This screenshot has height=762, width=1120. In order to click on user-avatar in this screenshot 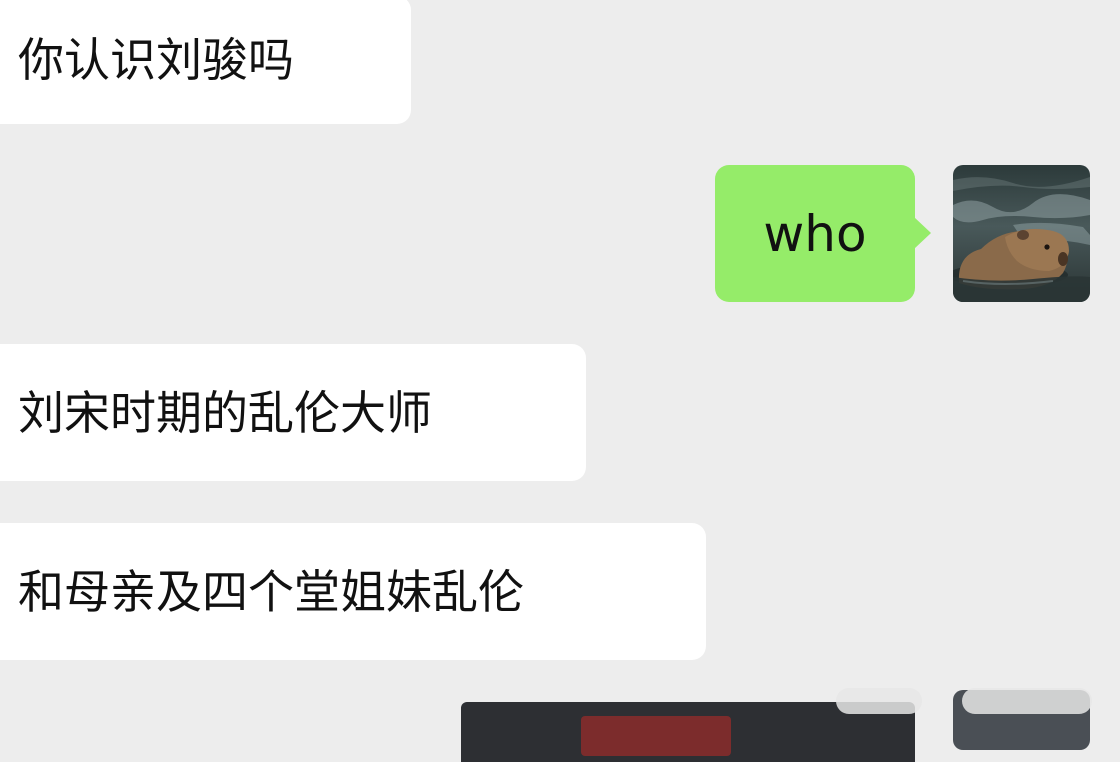, I will do `click(1021, 233)`.